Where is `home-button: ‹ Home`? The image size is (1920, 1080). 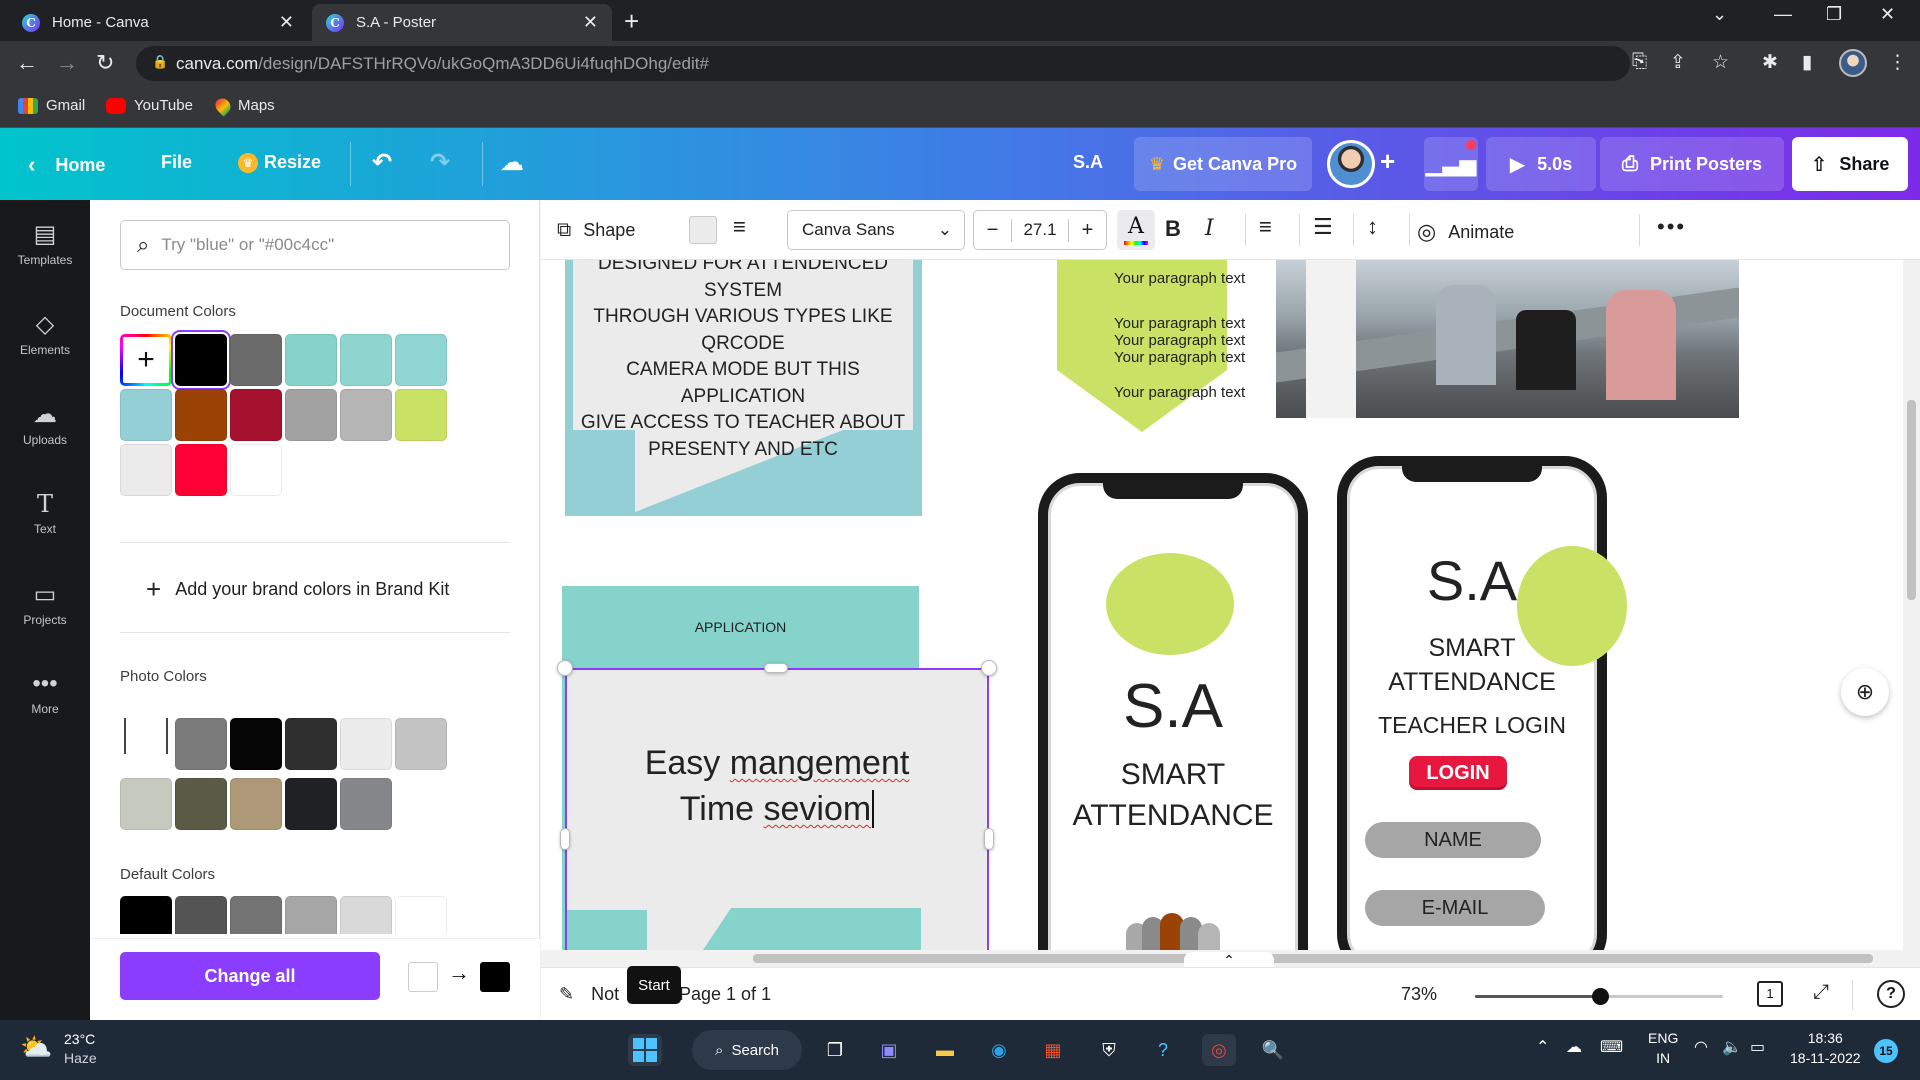 home-button: ‹ Home is located at coordinates (66, 165).